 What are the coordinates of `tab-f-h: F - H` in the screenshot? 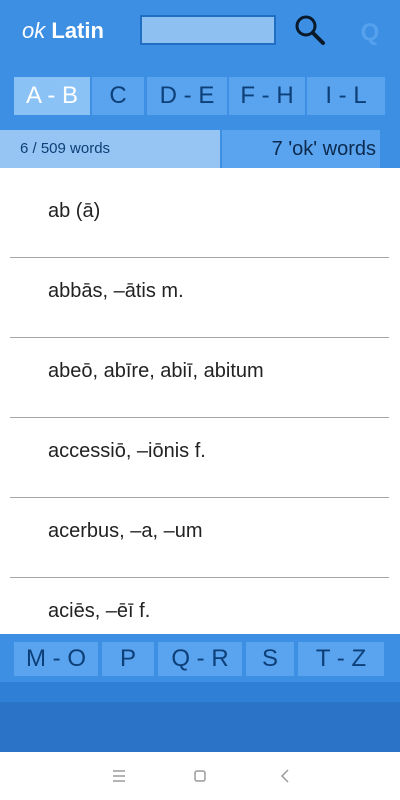 It's located at (267, 96).